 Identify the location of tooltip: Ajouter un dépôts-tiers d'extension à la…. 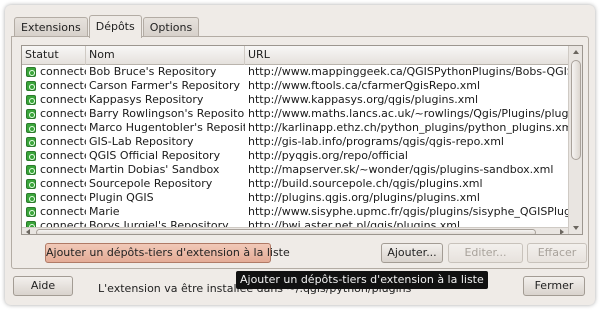
(362, 280).